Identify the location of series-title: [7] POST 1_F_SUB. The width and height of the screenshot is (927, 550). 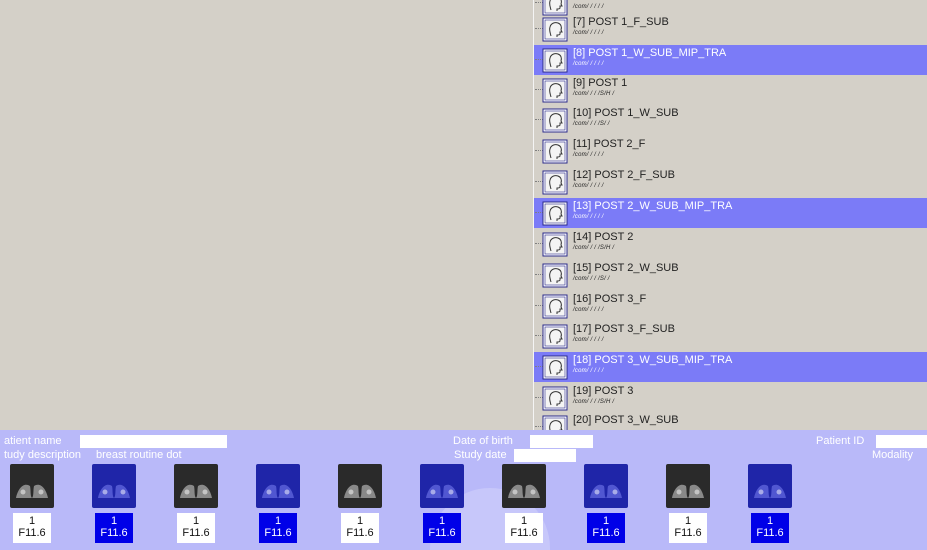
(621, 22).